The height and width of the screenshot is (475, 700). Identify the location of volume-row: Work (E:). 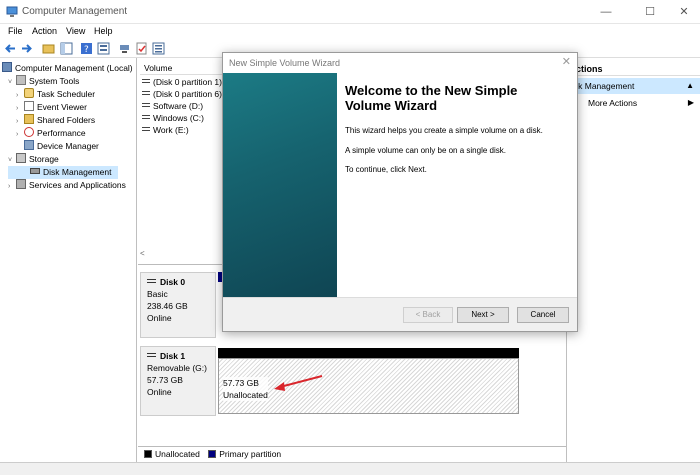
(165, 130).